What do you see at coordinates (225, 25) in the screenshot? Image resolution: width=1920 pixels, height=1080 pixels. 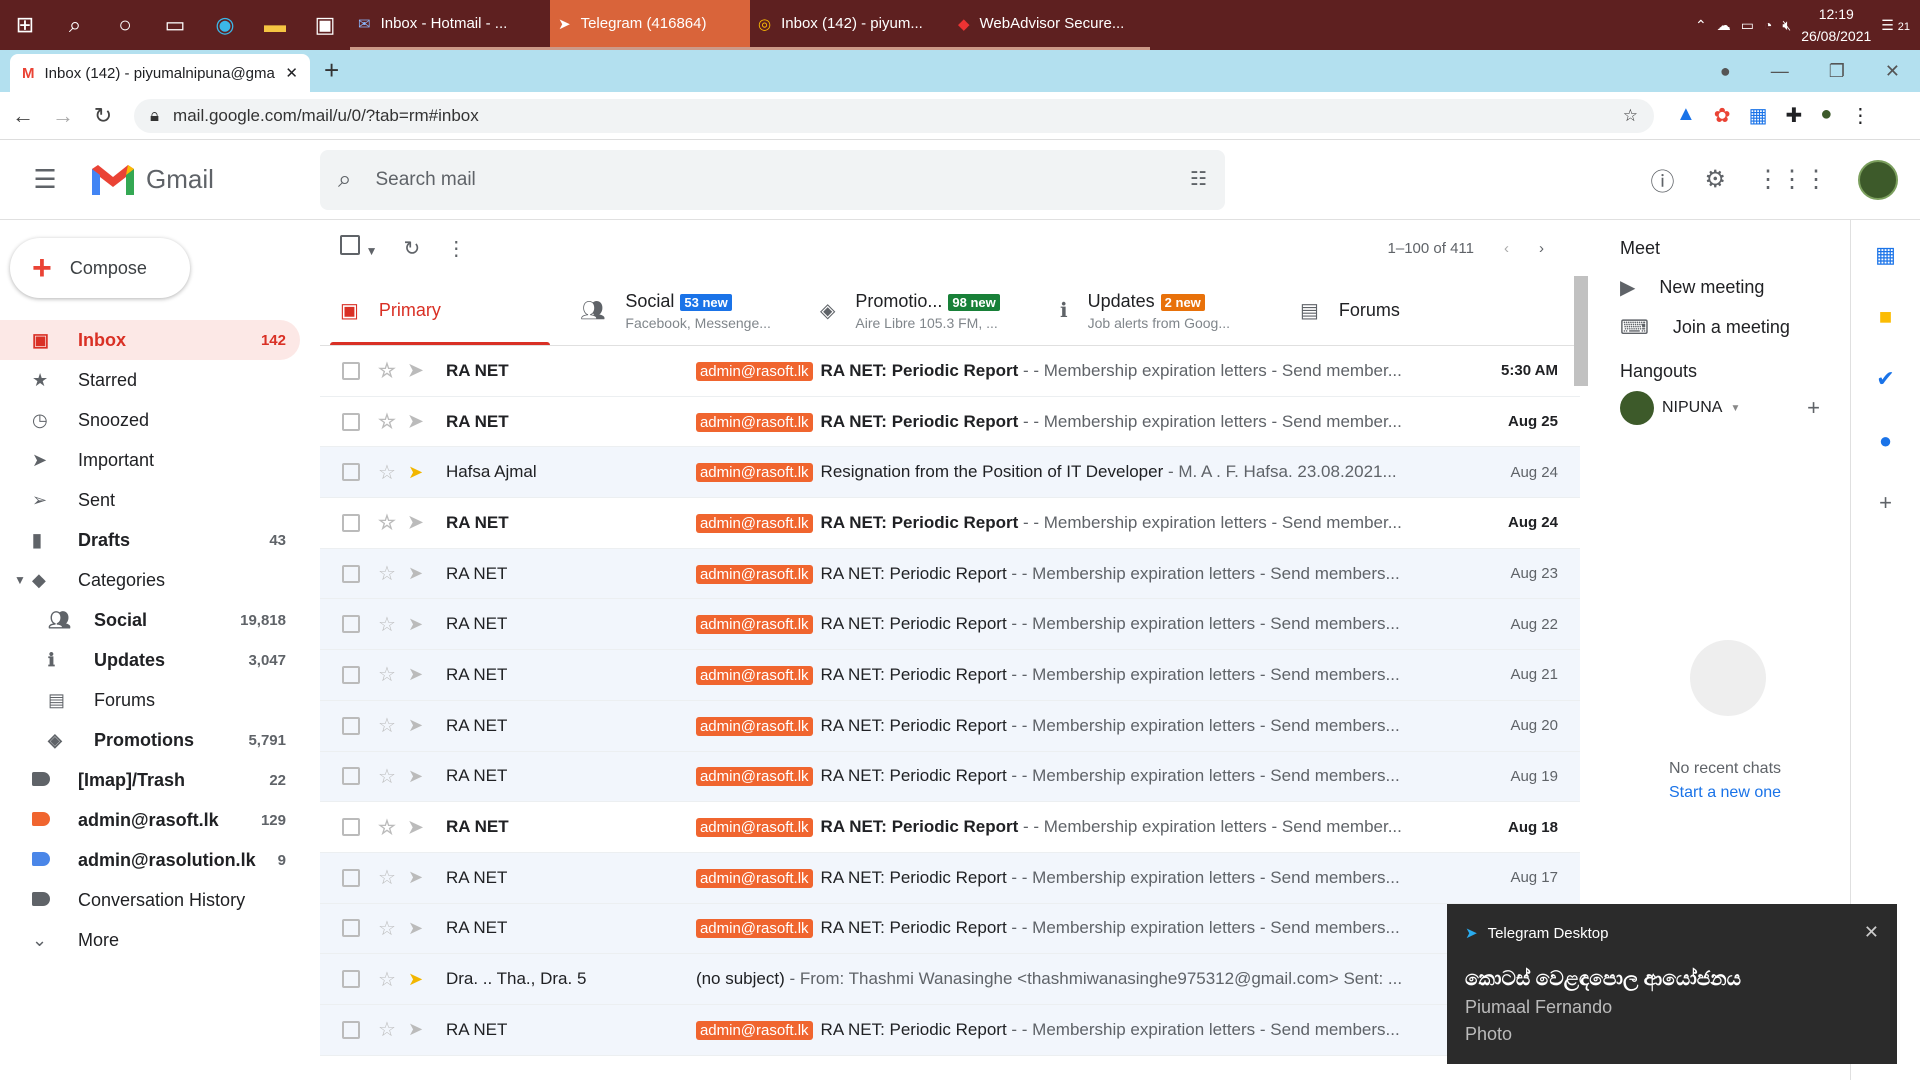 I see `edge-icon: ◉` at bounding box center [225, 25].